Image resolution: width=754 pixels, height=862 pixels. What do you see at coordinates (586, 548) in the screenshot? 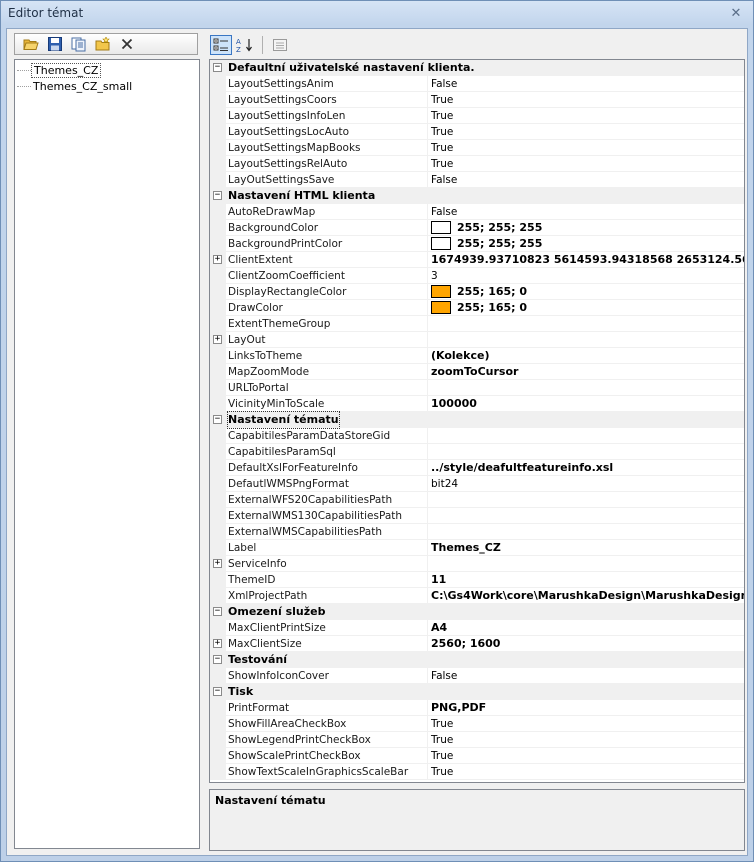
I see `property-value: Themes_CZ` at bounding box center [586, 548].